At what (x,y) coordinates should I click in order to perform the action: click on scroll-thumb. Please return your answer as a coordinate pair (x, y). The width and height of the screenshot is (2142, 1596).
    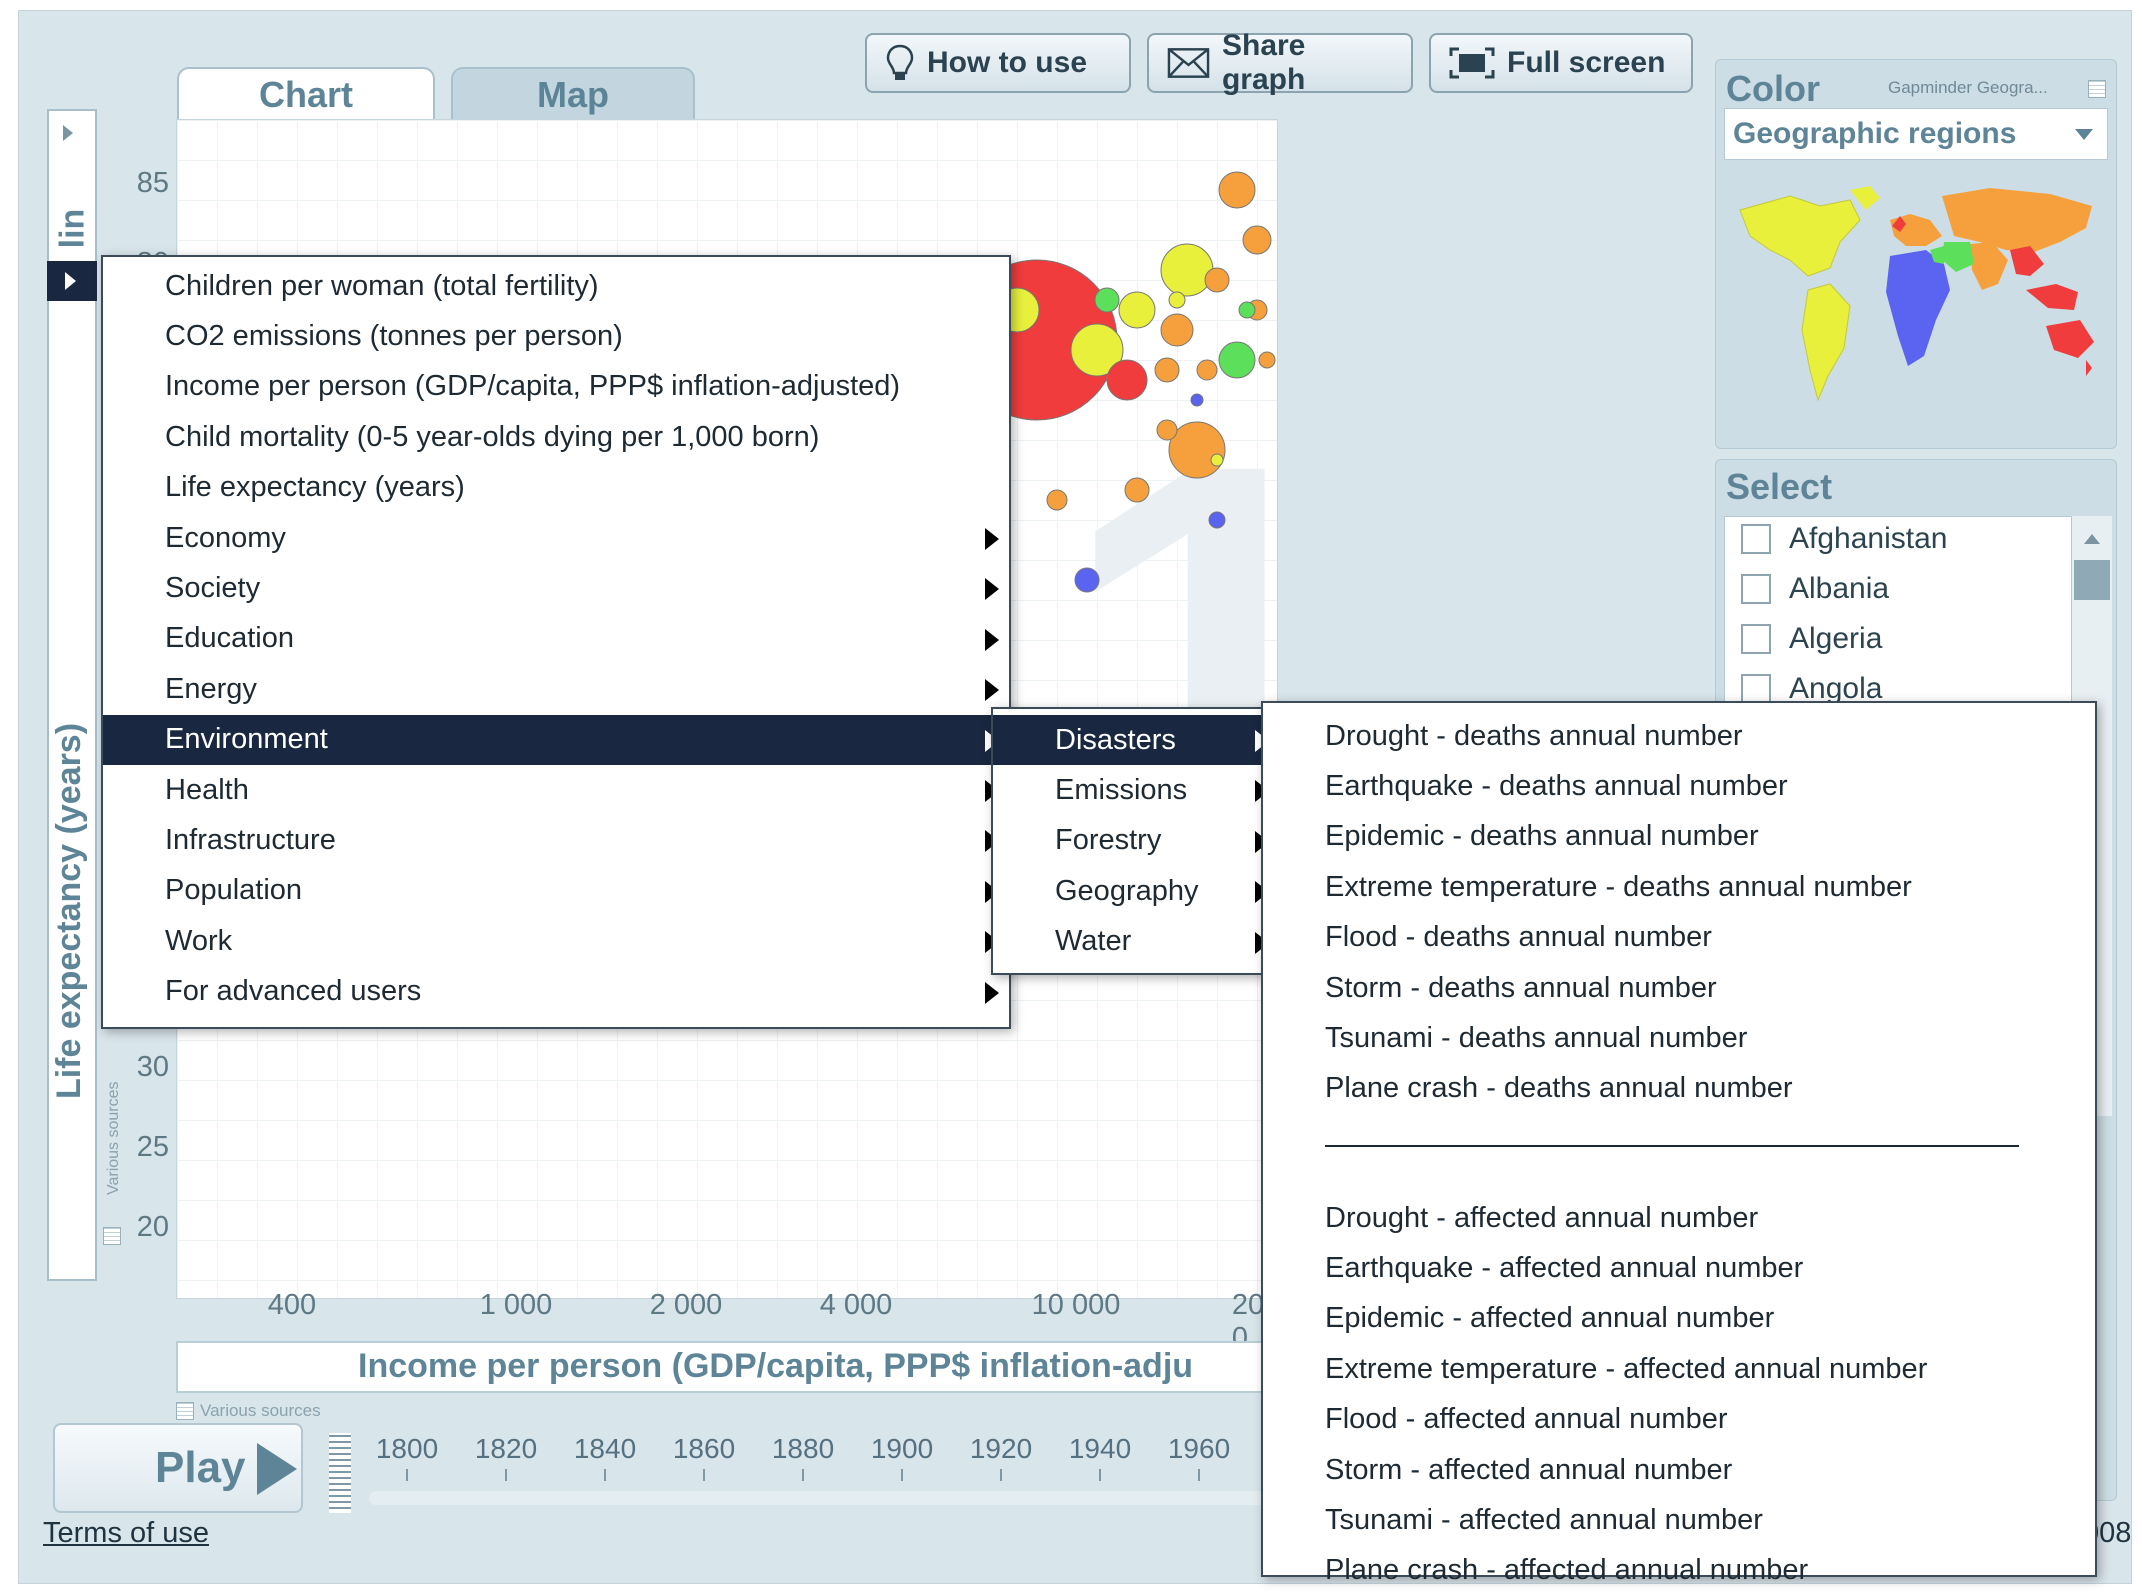
    Looking at the image, I should click on (2092, 580).